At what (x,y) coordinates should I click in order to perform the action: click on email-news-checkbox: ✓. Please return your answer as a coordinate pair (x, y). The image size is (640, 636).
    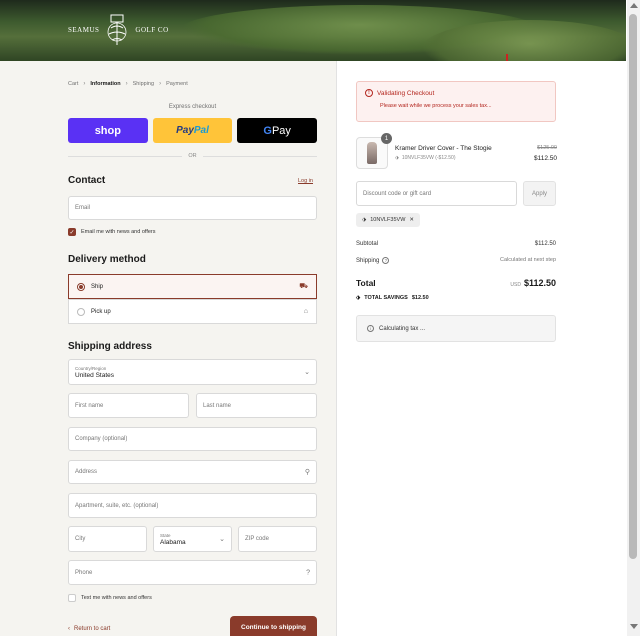
    Looking at the image, I should click on (72, 232).